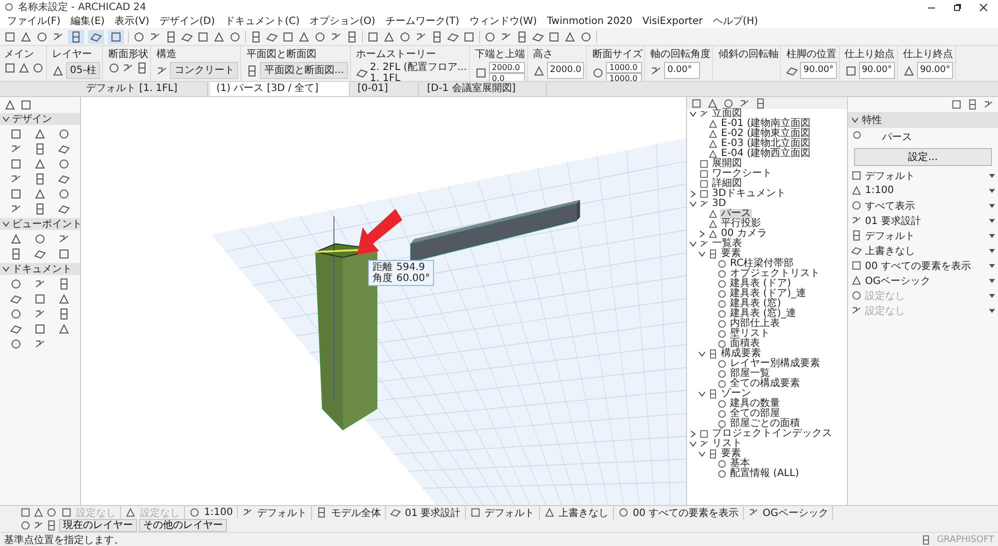 The image size is (998, 546). What do you see at coordinates (742, 174) in the screenshot?
I see `navigator-item: ワークシート` at bounding box center [742, 174].